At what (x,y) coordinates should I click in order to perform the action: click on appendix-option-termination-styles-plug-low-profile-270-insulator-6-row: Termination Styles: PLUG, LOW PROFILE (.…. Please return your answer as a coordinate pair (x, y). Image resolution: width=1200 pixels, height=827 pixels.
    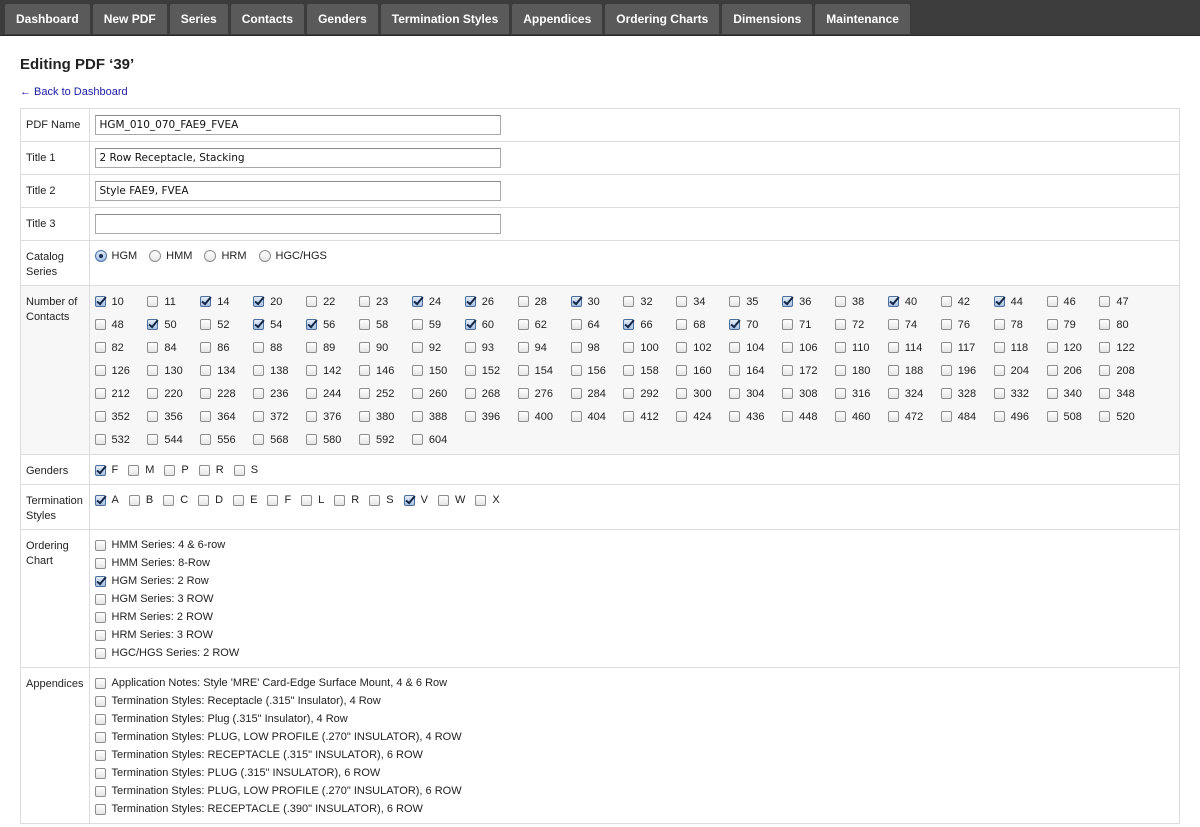
    Looking at the image, I should click on (634, 791).